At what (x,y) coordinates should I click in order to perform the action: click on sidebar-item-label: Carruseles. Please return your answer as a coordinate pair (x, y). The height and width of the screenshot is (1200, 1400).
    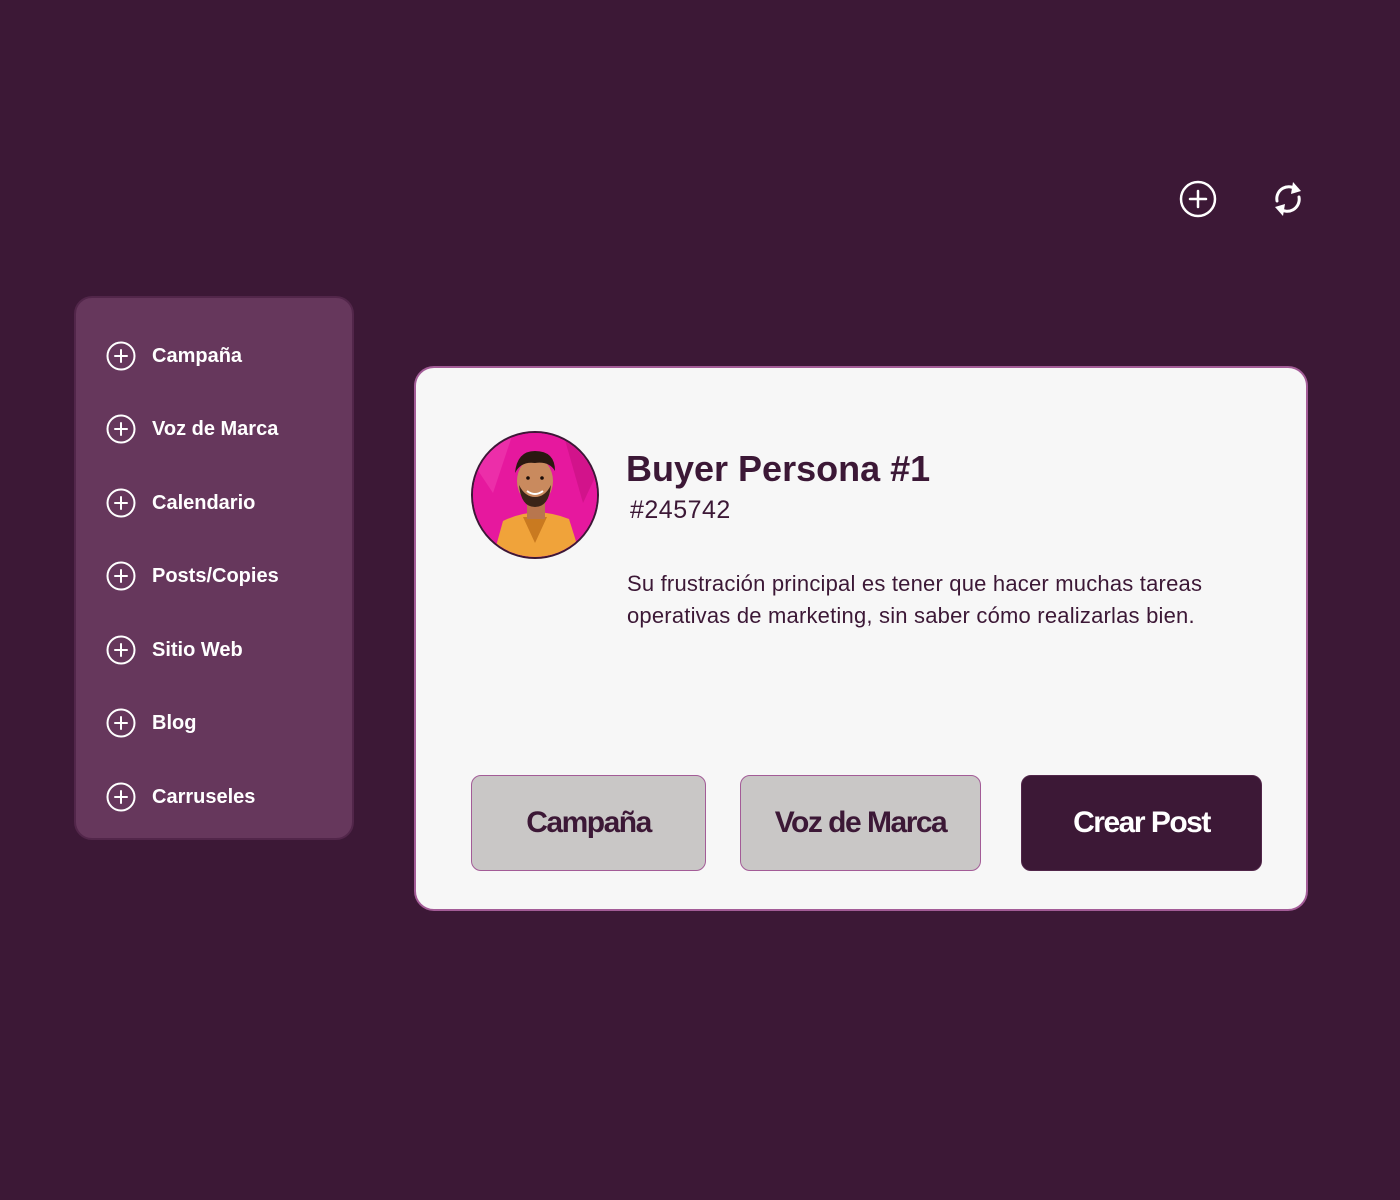
    Looking at the image, I should click on (204, 796).